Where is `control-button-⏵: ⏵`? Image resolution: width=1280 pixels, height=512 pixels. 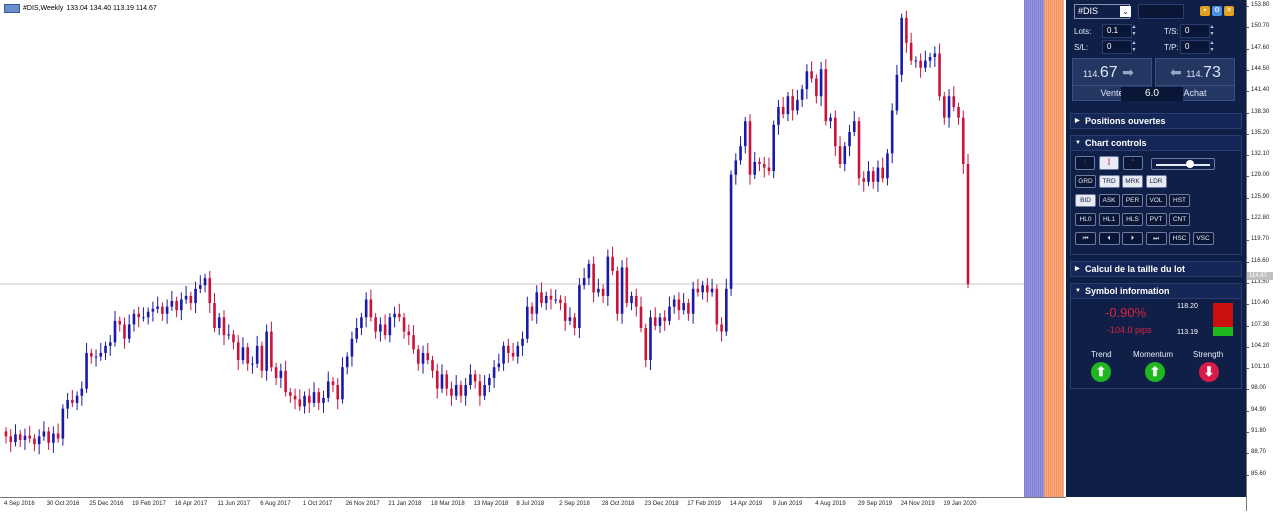
control-button-⏵: ⏵ is located at coordinates (1132, 238).